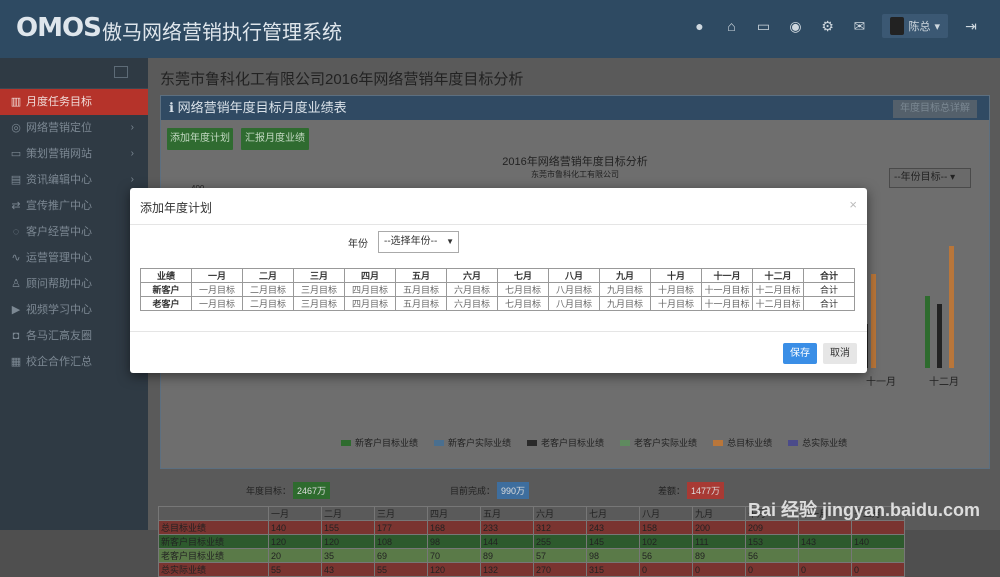 This screenshot has width=1000, height=577. I want to click on year-detail-button: 年度目标总详解, so click(935, 109).